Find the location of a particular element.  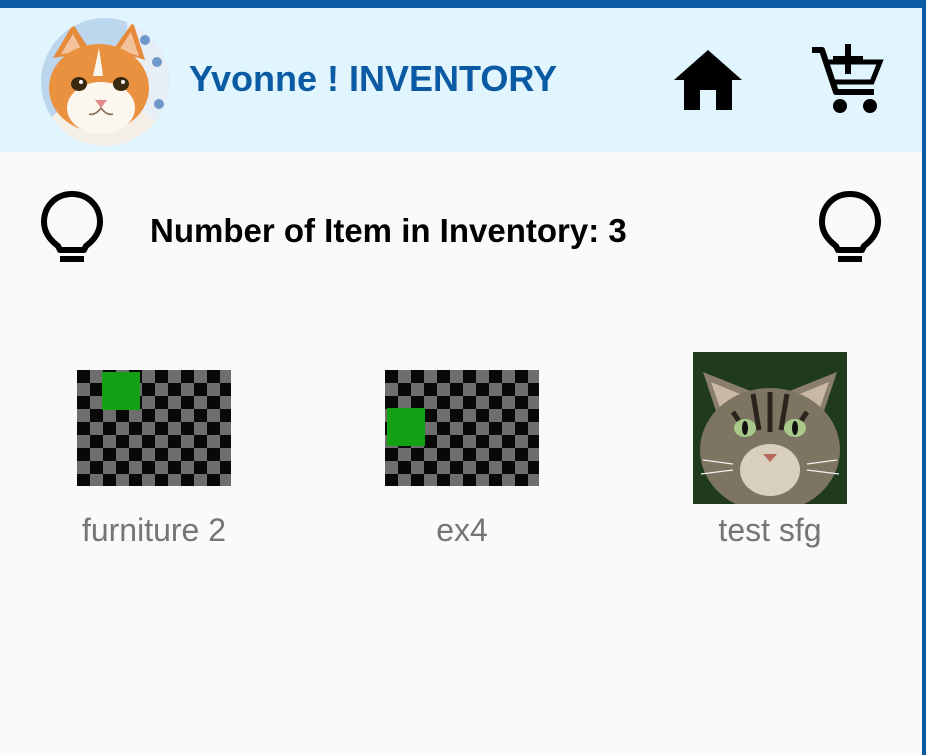

home-button is located at coordinates (708, 80).